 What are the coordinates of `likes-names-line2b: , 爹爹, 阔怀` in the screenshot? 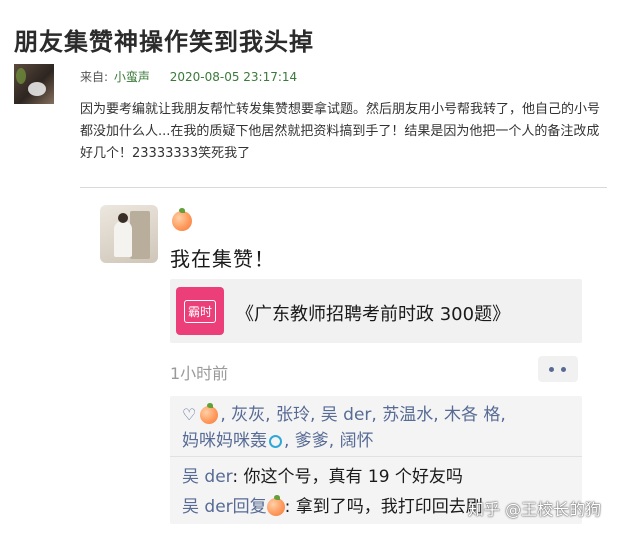 It's located at (329, 441).